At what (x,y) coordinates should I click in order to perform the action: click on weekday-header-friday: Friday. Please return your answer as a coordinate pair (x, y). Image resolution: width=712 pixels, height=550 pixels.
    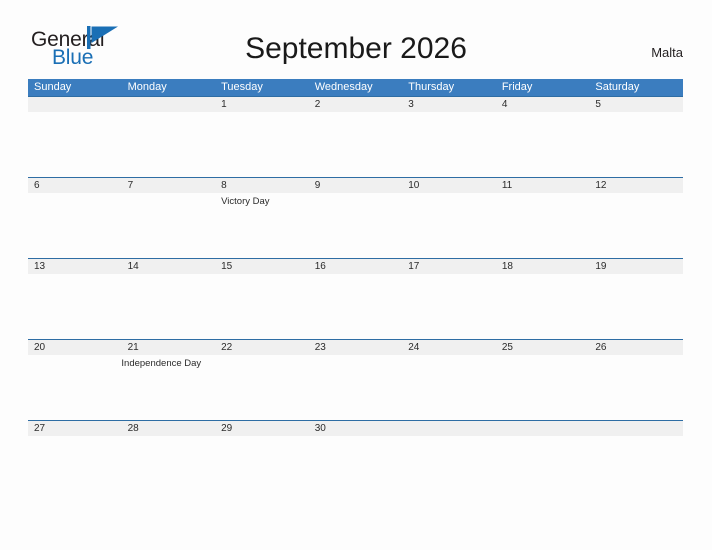
    Looking at the image, I should click on (517, 87).